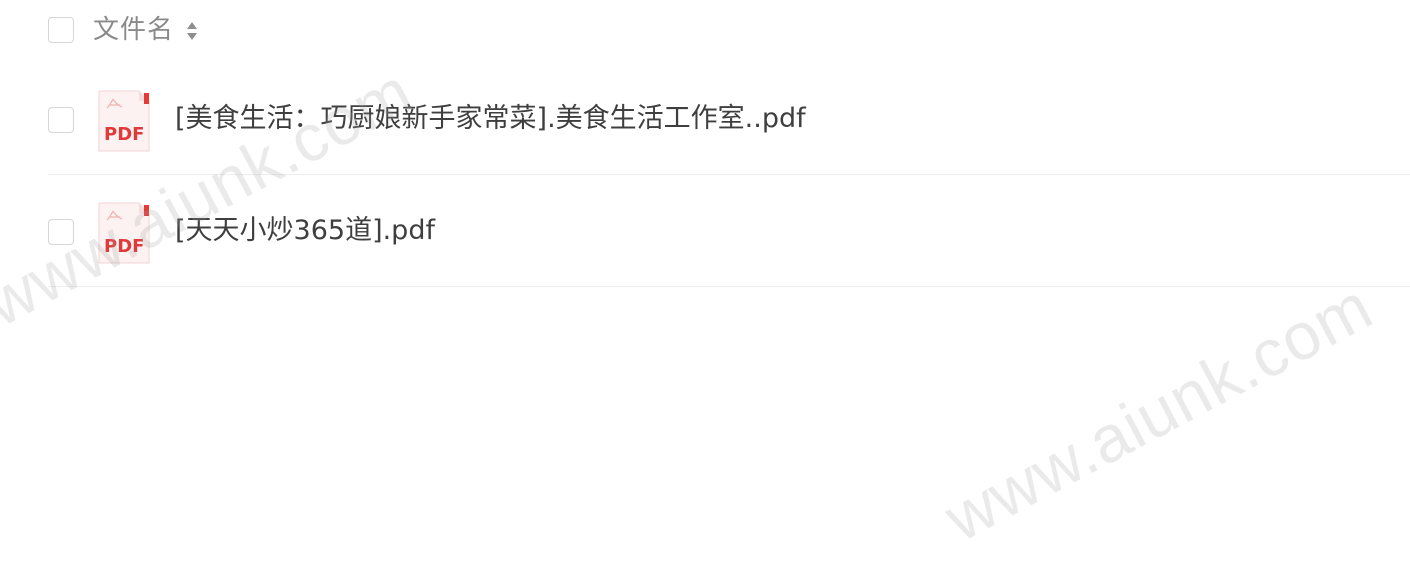 Image resolution: width=1410 pixels, height=588 pixels. I want to click on row-divider, so click(729, 286).